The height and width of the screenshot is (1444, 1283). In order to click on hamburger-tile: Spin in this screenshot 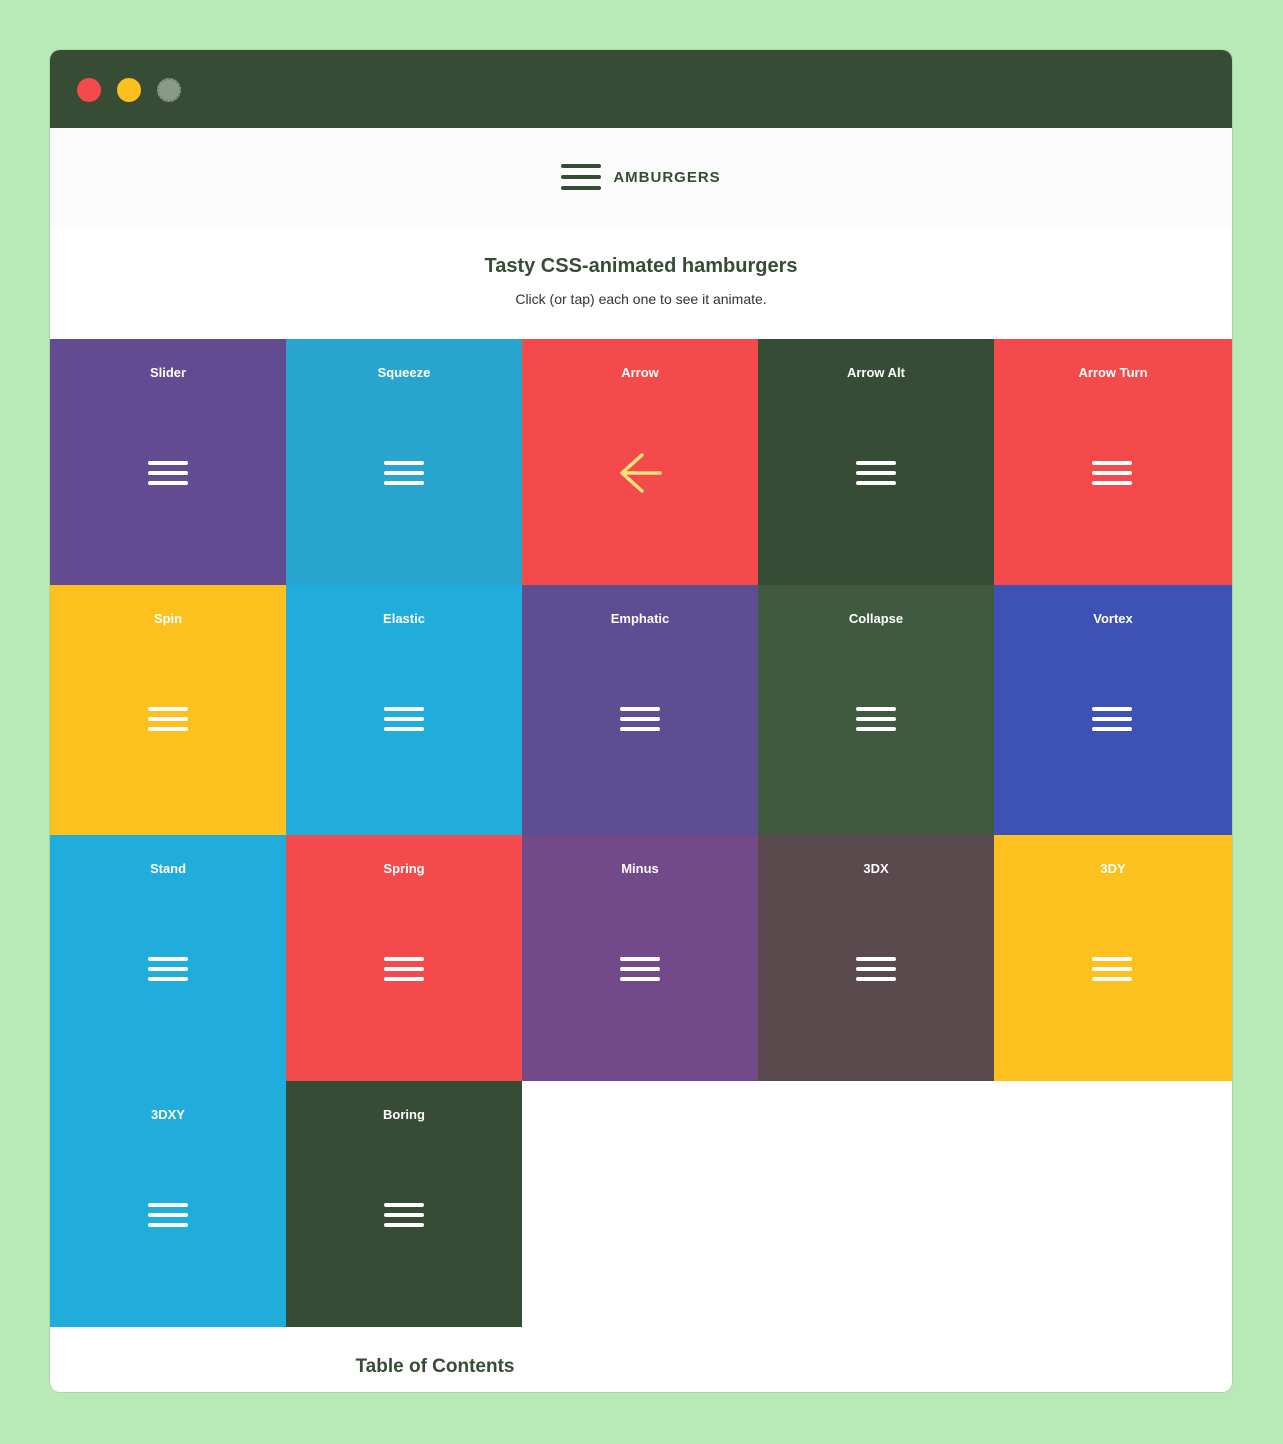, I will do `click(168, 710)`.